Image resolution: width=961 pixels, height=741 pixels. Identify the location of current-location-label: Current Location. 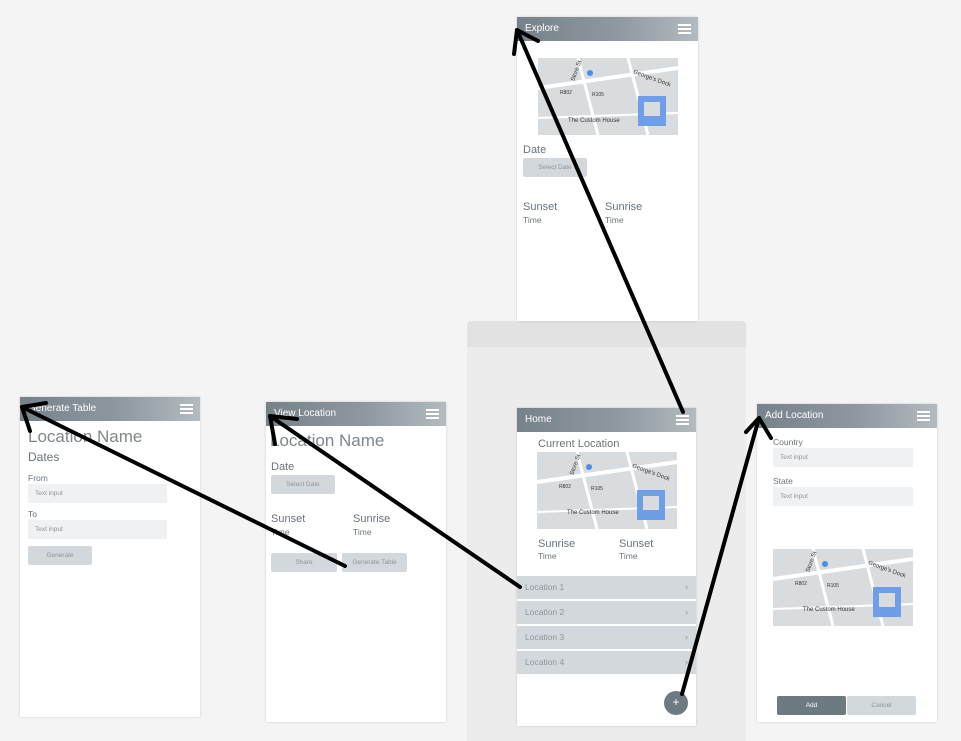
(579, 444).